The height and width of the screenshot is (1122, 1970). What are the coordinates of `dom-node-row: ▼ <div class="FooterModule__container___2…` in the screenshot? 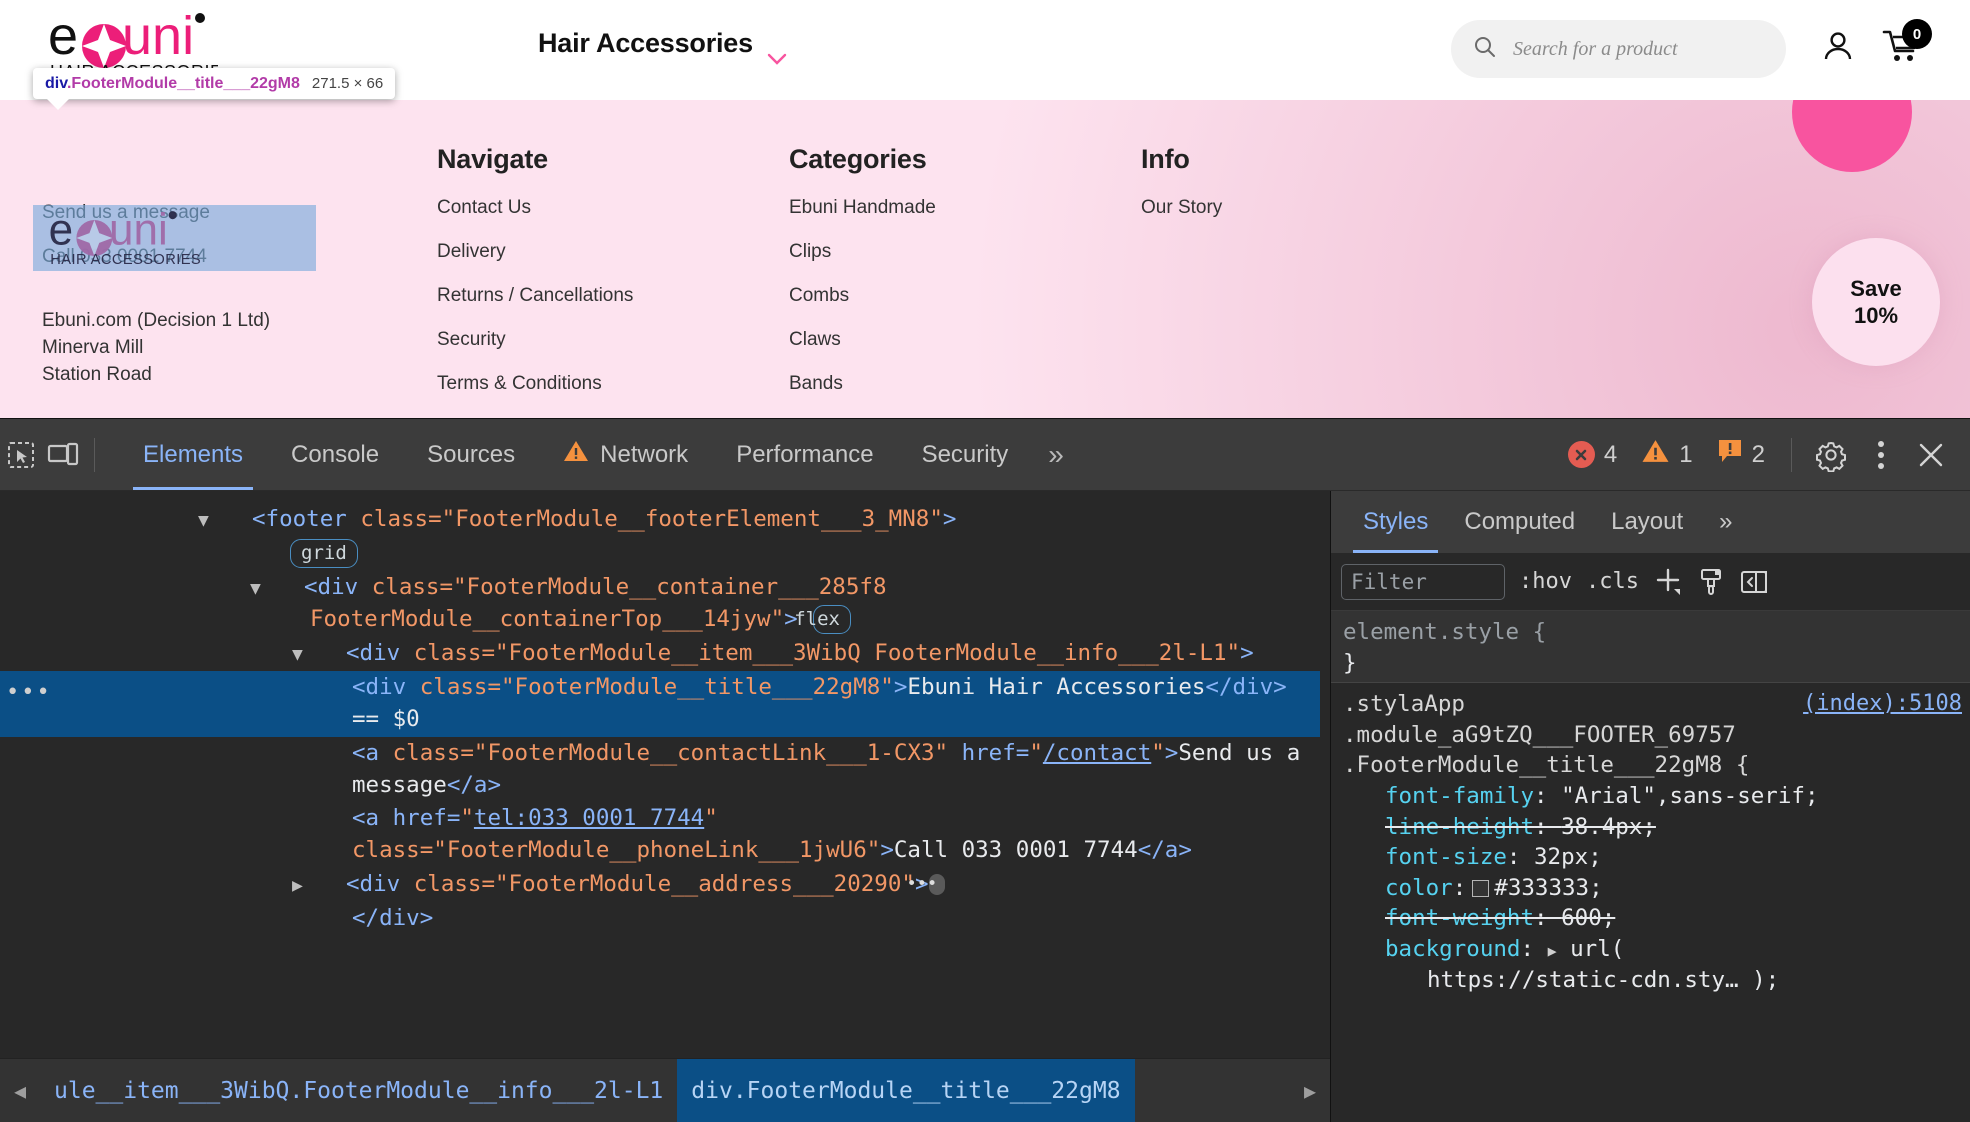 It's located at (660, 604).